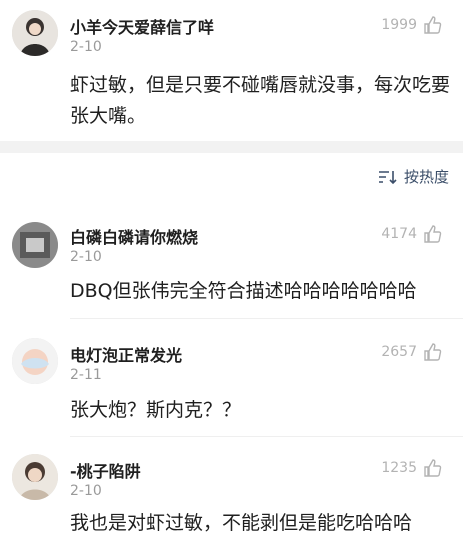 This screenshot has height=539, width=463. Describe the element at coordinates (426, 177) in the screenshot. I see `sort-label: 按热度` at that location.